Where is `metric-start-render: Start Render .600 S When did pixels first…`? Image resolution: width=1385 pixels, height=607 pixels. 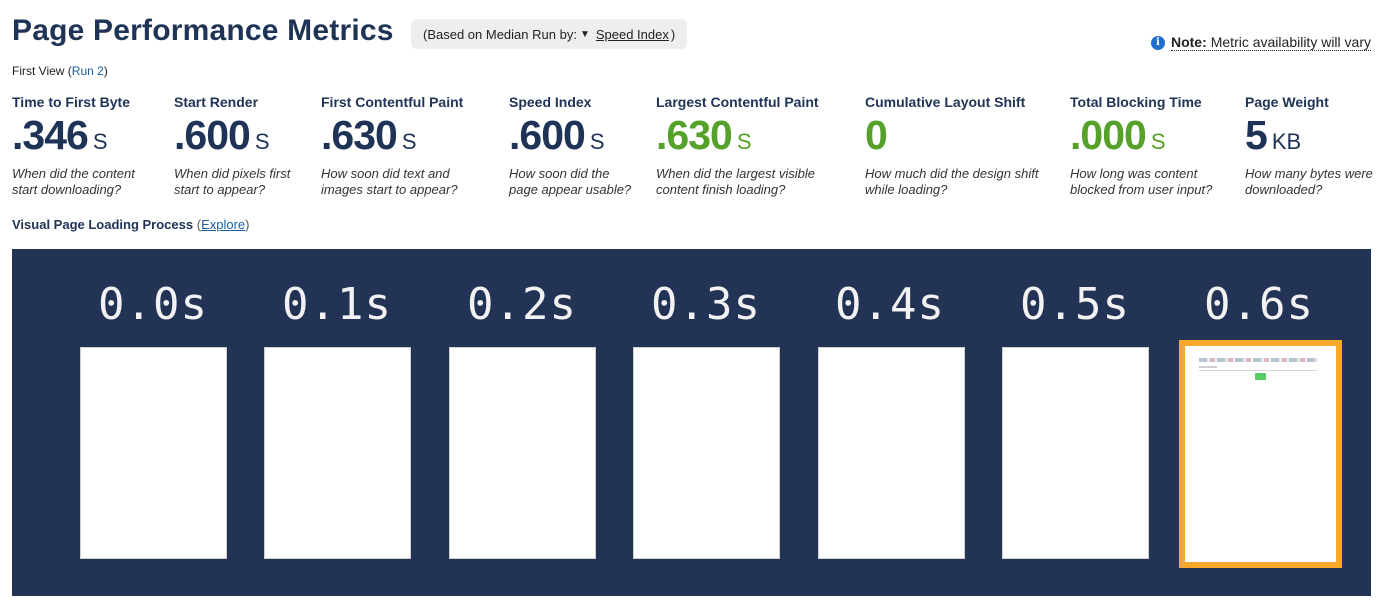 metric-start-render: Start Render .600 S When did pixels first… is located at coordinates (242, 146).